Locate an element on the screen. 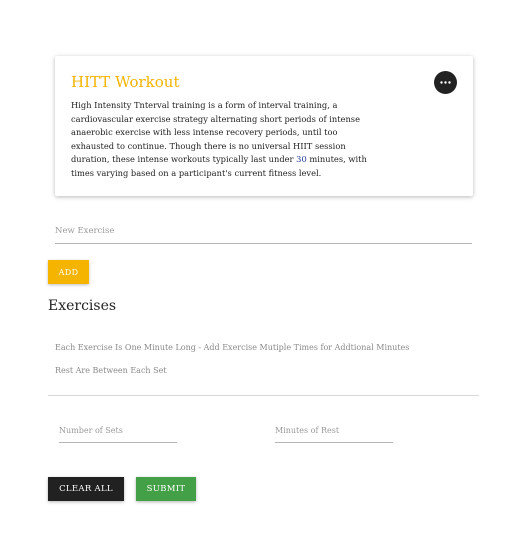  add-button: ADD is located at coordinates (68, 272).